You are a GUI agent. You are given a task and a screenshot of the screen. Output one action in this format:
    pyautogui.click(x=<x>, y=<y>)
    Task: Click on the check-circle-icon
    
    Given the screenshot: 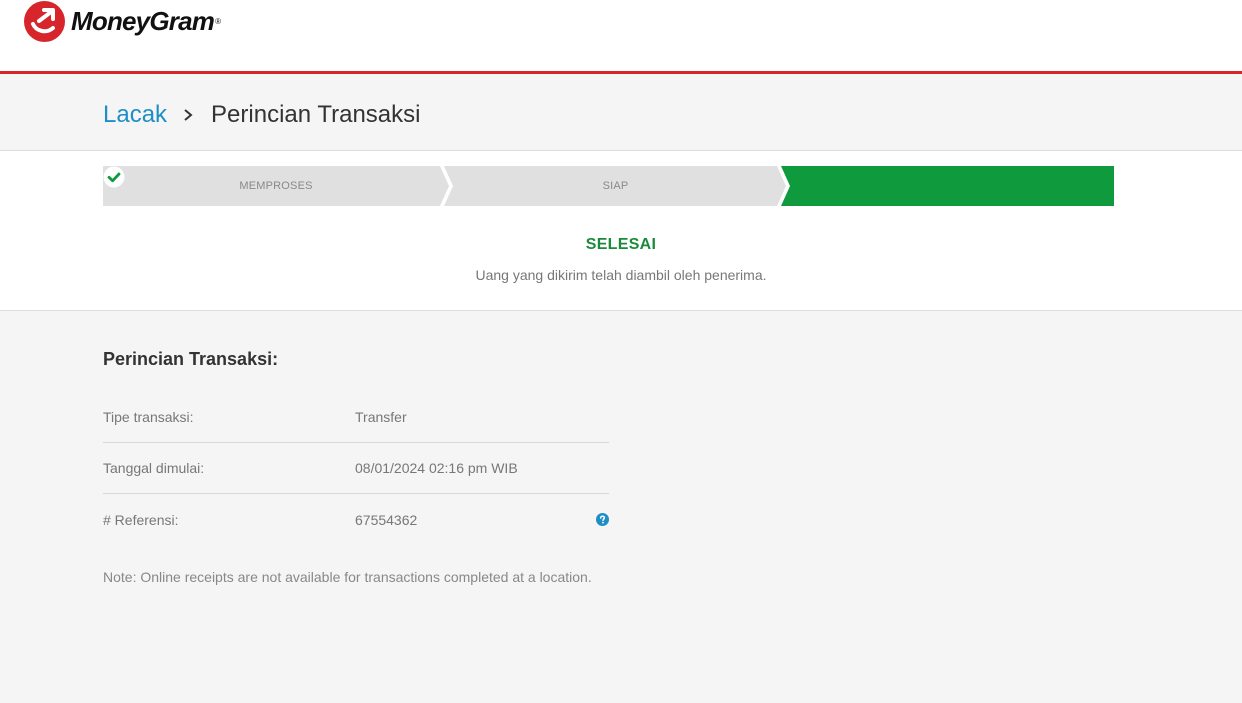 What is the action you would take?
    pyautogui.click(x=114, y=177)
    